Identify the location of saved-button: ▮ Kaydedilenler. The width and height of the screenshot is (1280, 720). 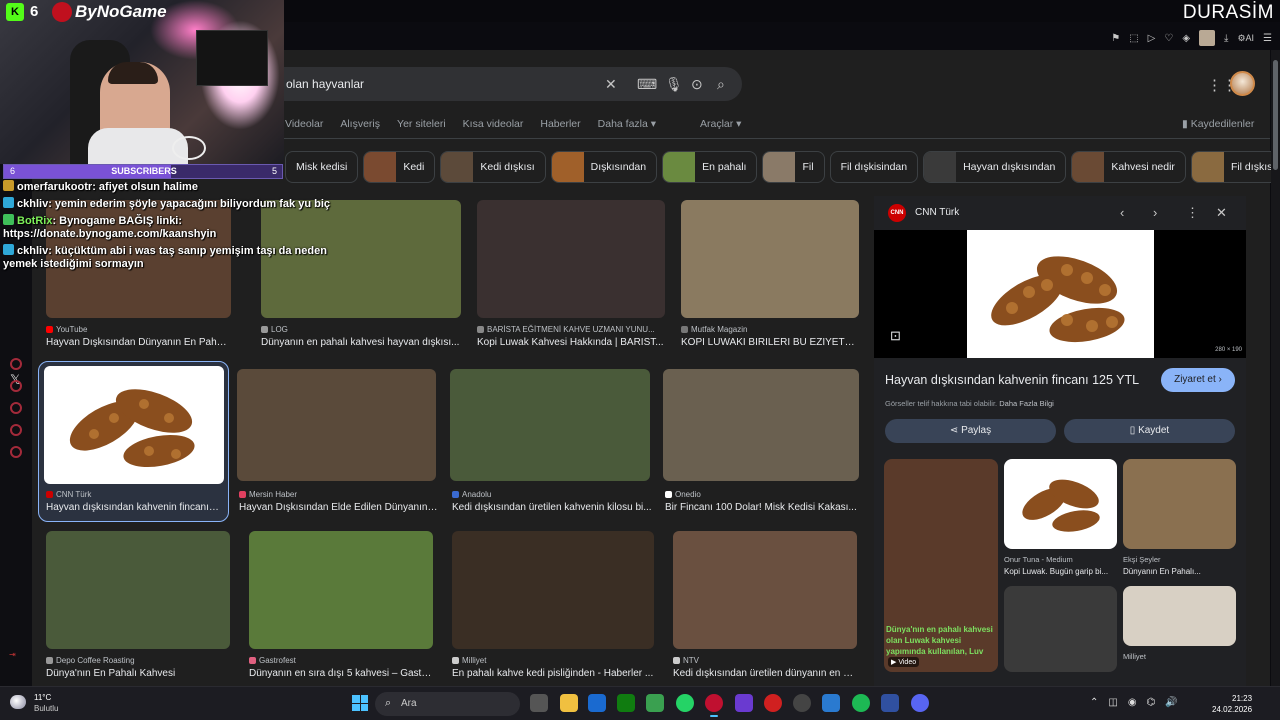
(1218, 124).